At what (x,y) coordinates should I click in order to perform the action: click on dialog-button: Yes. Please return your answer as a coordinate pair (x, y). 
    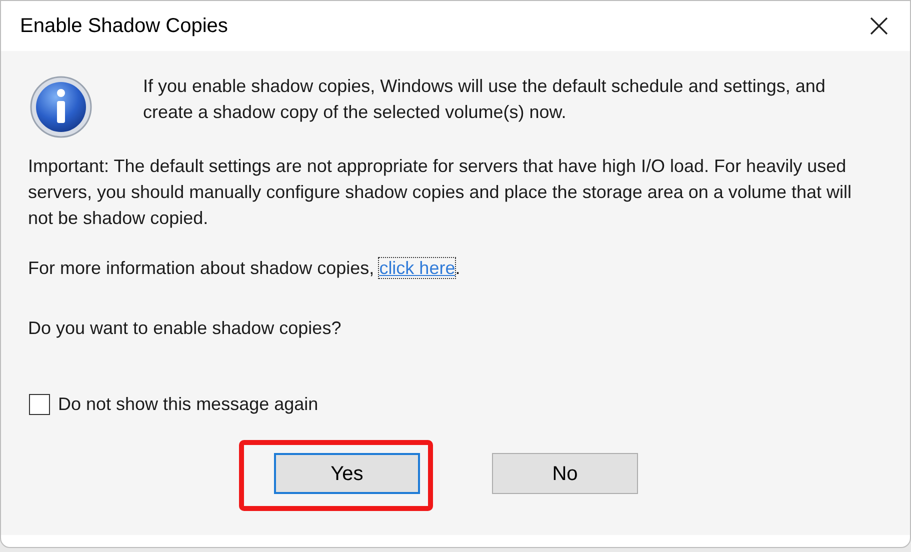
    Looking at the image, I should click on (347, 473).